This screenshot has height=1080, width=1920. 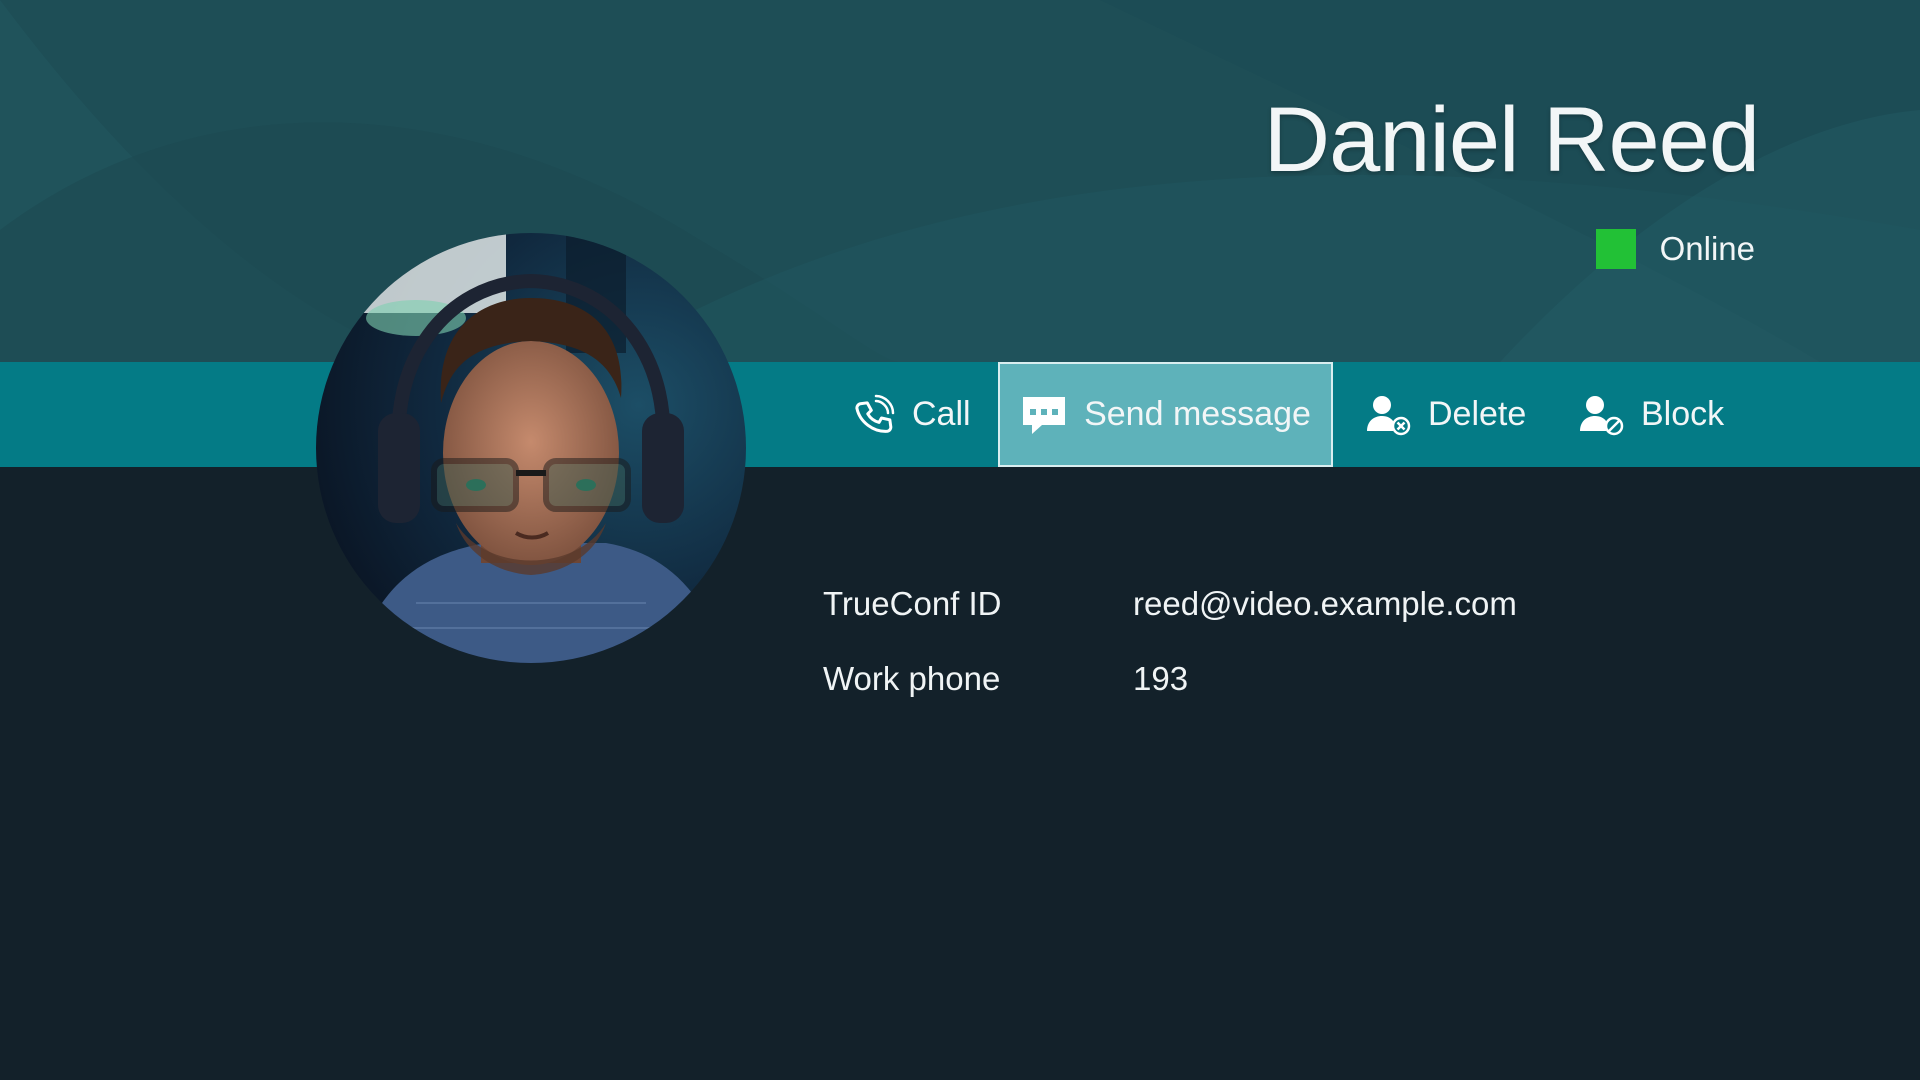 What do you see at coordinates (1044, 415) in the screenshot?
I see `message-icon` at bounding box center [1044, 415].